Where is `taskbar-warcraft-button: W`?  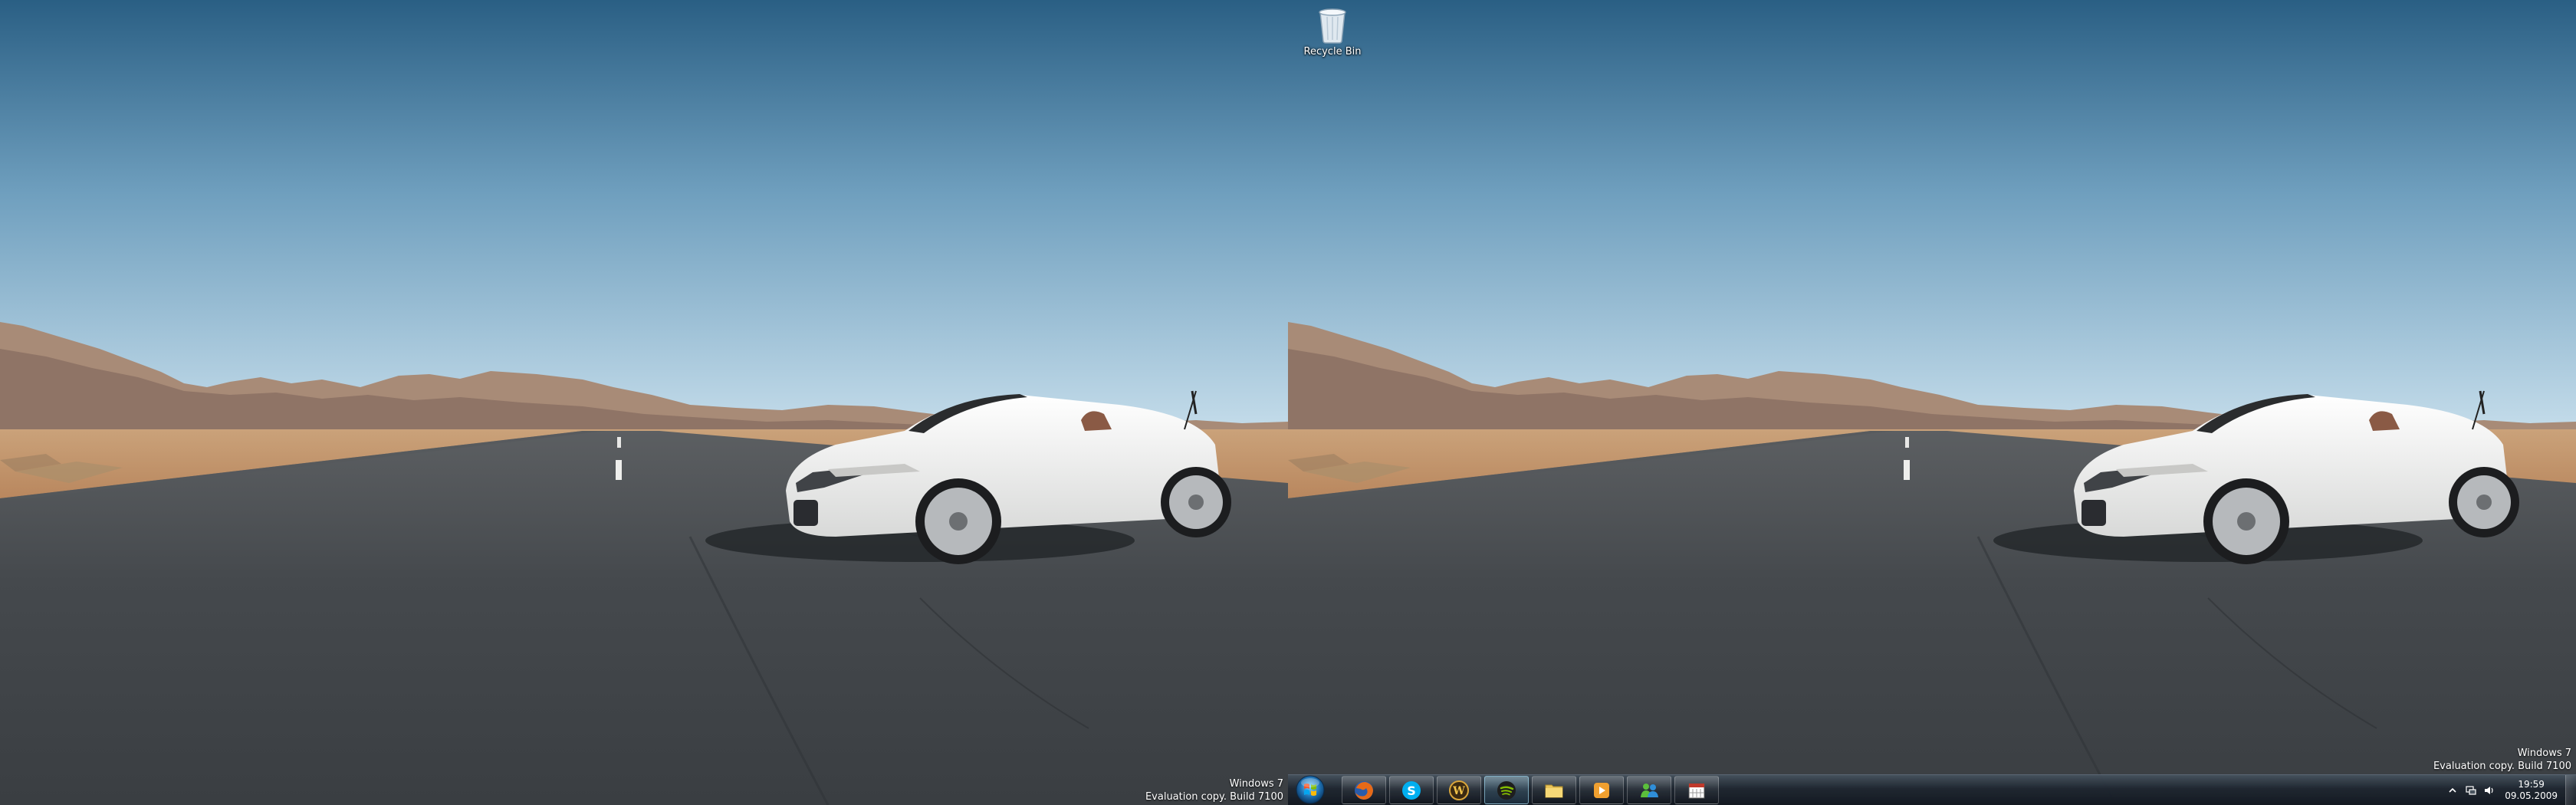 taskbar-warcraft-button: W is located at coordinates (1459, 790).